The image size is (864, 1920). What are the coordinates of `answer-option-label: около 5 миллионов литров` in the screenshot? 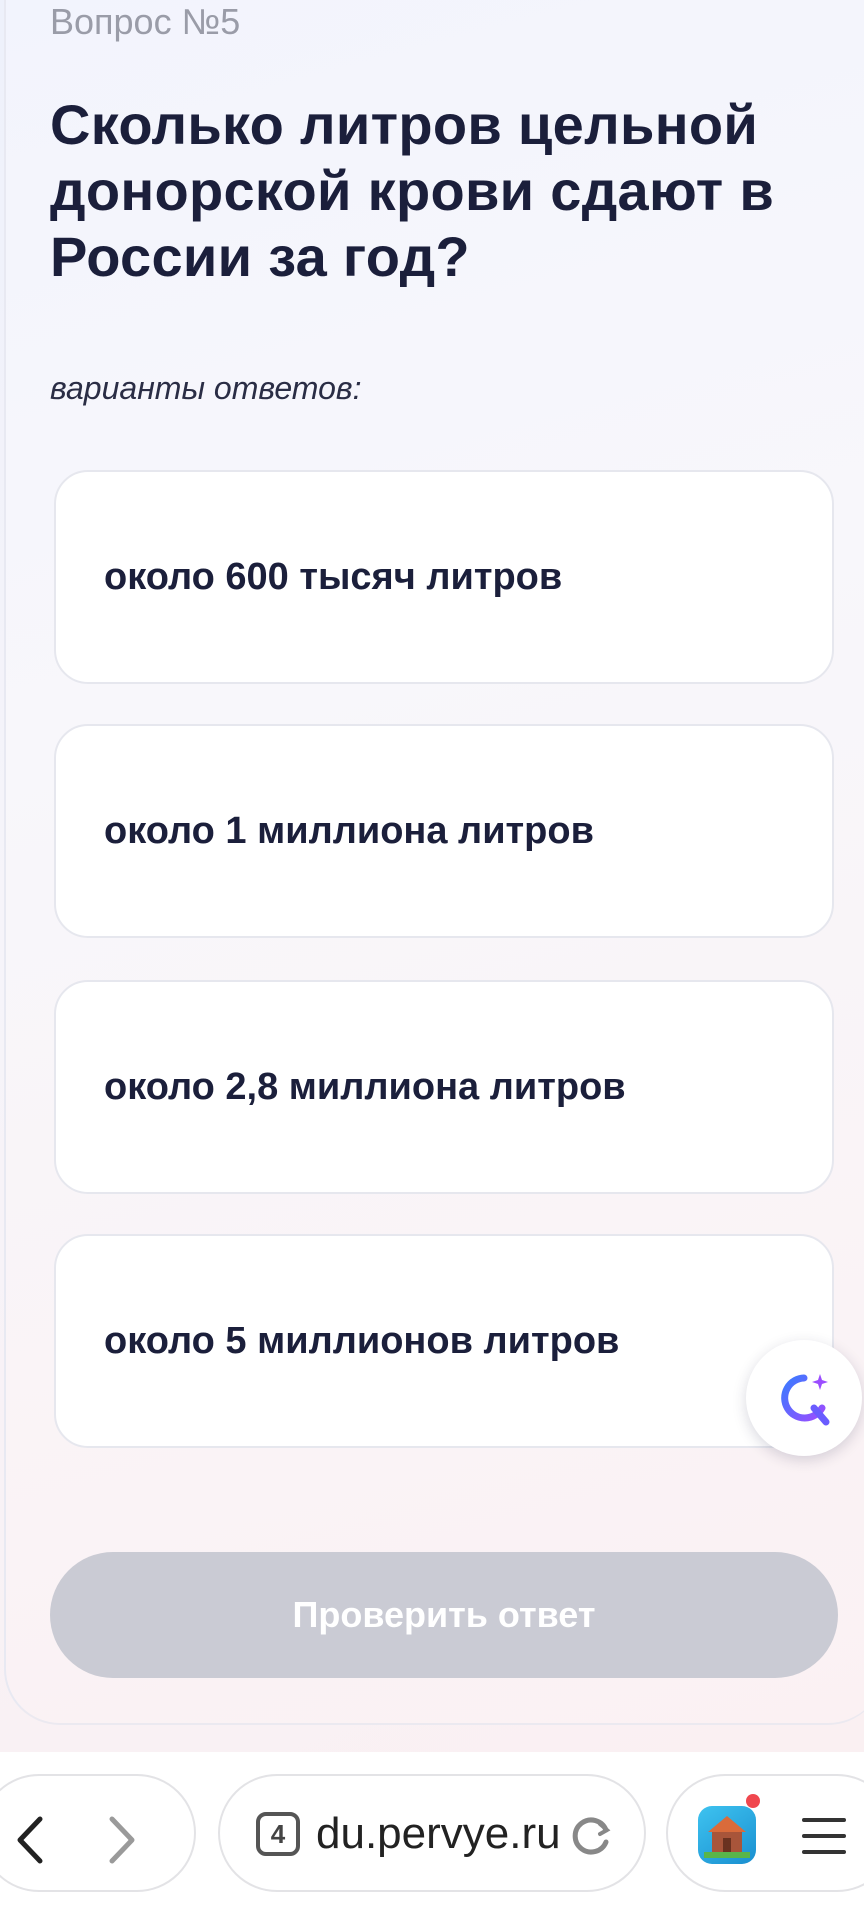 It's located at (362, 1340).